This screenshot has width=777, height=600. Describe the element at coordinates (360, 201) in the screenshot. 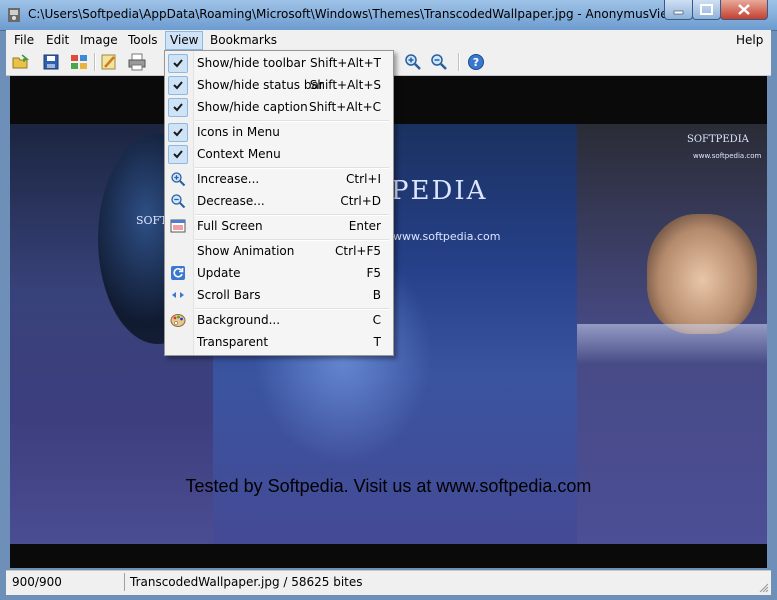

I see `menu-item-shortcut: Ctrl+D` at that location.